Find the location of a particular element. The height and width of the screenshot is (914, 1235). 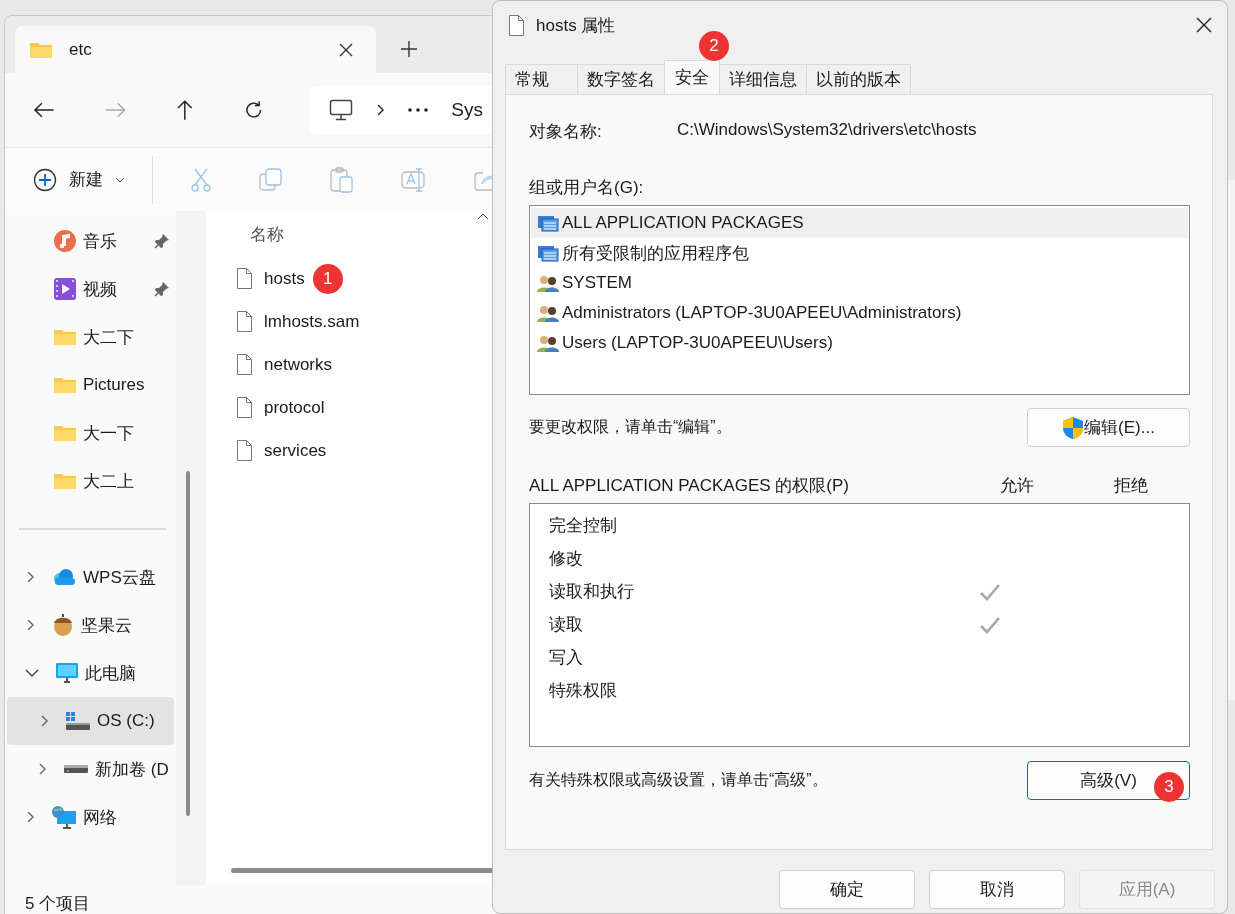

video-icon is located at coordinates (65, 289).